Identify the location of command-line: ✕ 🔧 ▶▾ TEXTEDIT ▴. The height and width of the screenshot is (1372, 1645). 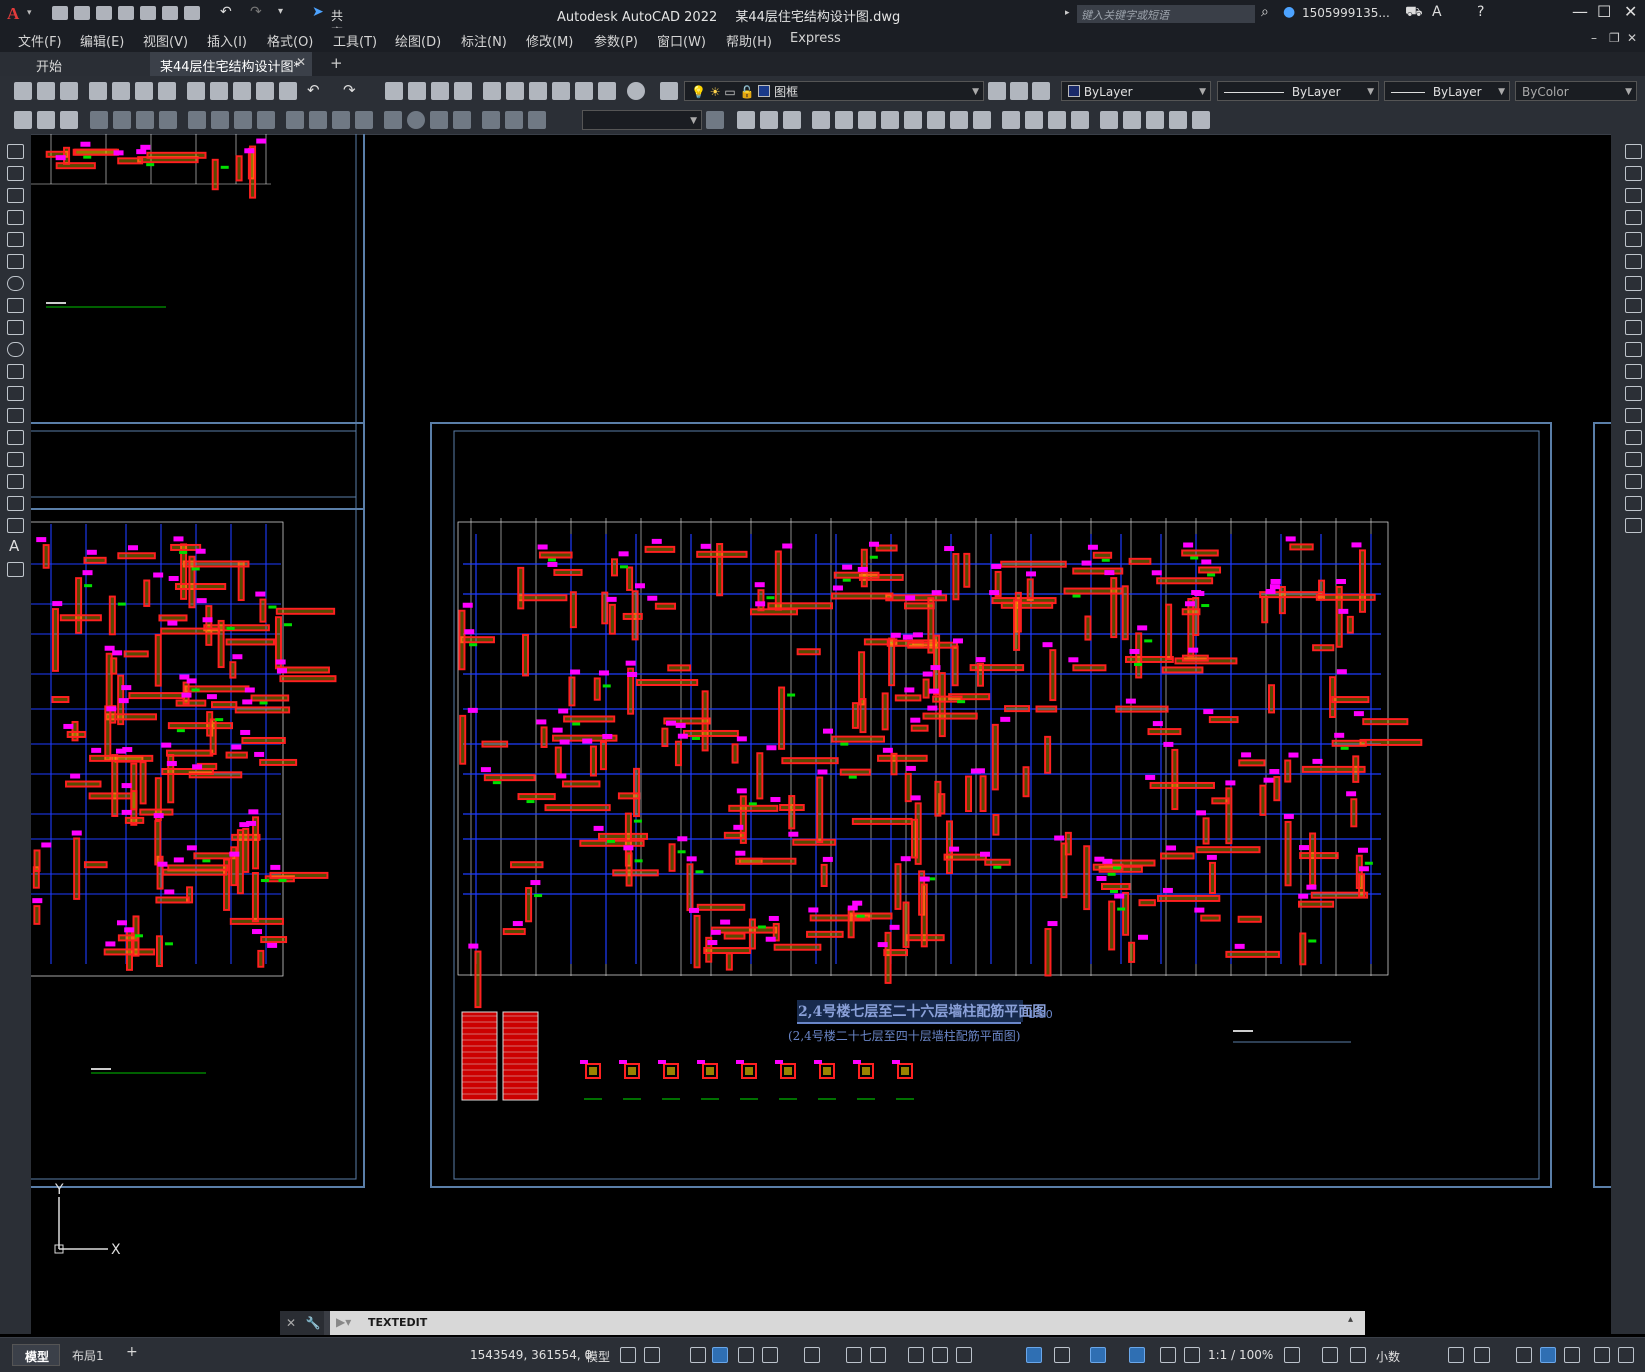
(822, 1323).